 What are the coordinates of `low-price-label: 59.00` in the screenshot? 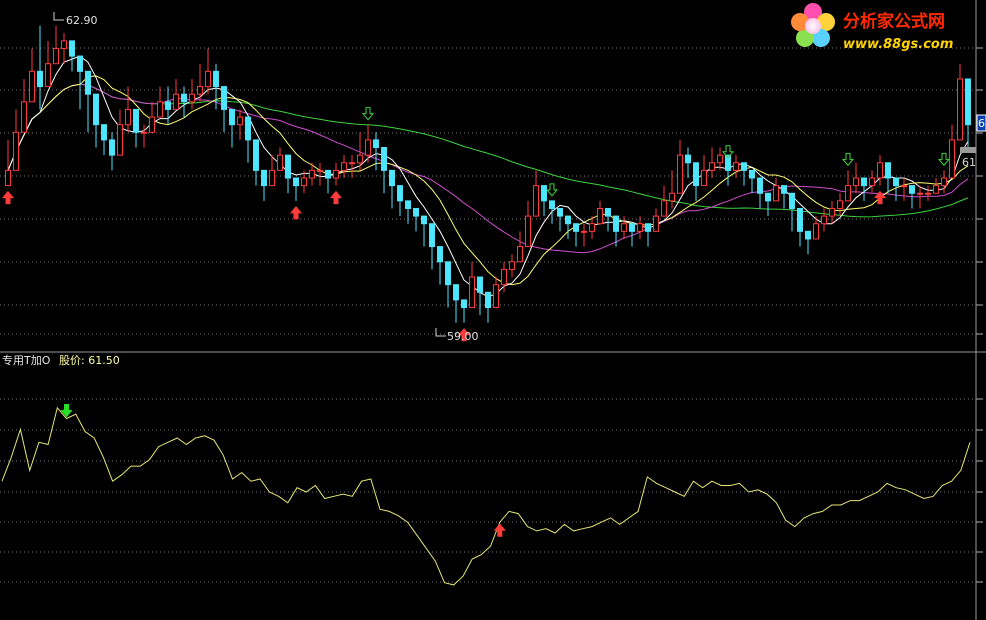 It's located at (463, 336).